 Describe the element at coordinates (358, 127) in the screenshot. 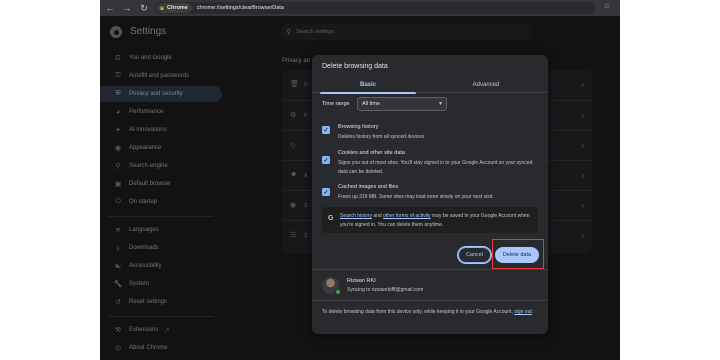

I see `option-title: Browsing history` at that location.